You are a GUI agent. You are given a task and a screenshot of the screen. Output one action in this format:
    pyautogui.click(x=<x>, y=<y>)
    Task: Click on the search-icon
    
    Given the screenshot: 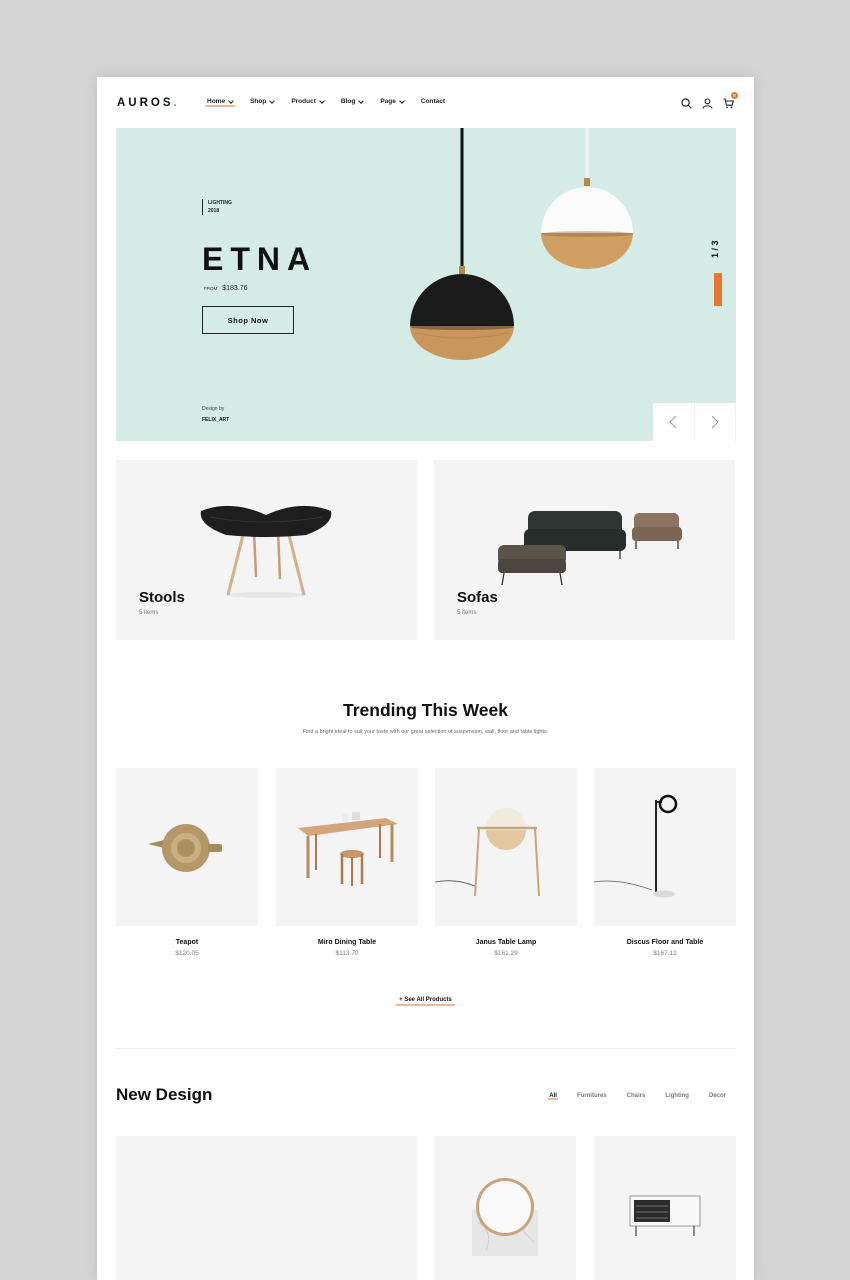 What is the action you would take?
    pyautogui.click(x=686, y=102)
    